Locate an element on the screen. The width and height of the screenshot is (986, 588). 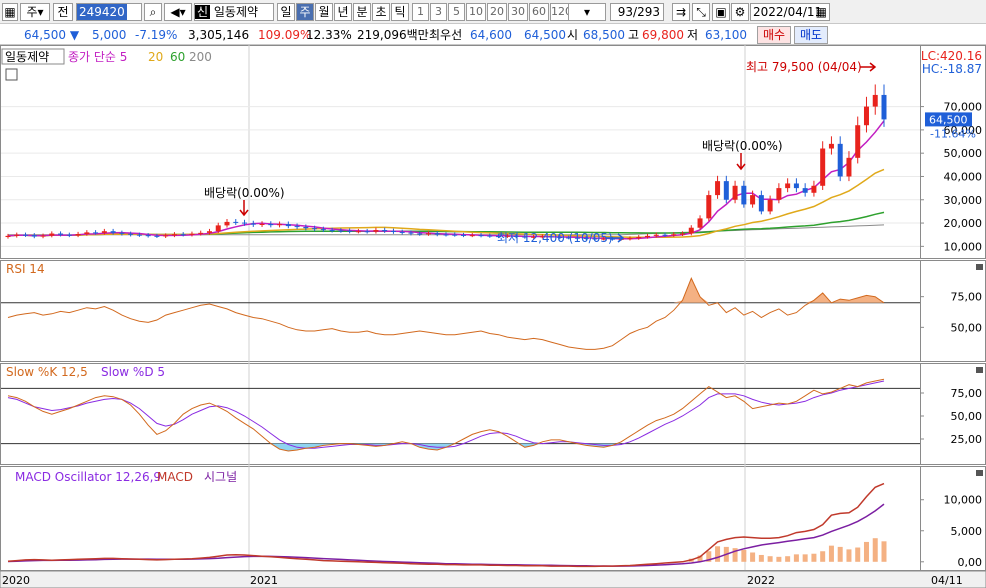
slow-k-title: Slow %K 12,5 is located at coordinates (47, 372).